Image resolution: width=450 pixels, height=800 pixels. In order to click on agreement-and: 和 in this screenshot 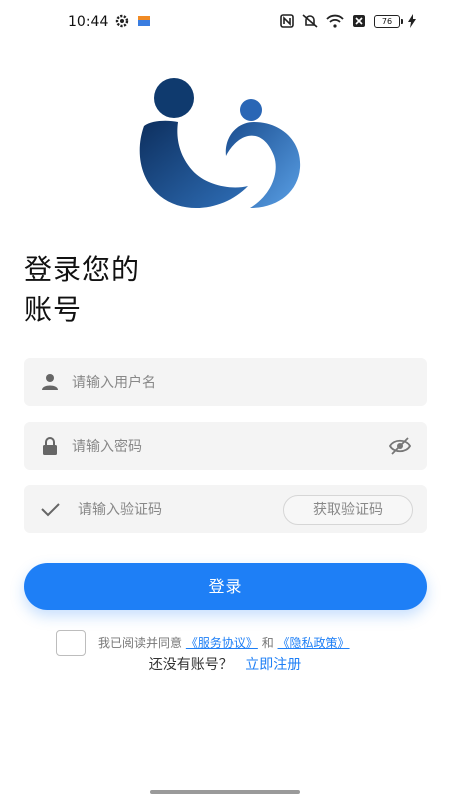, I will do `click(267, 643)`.